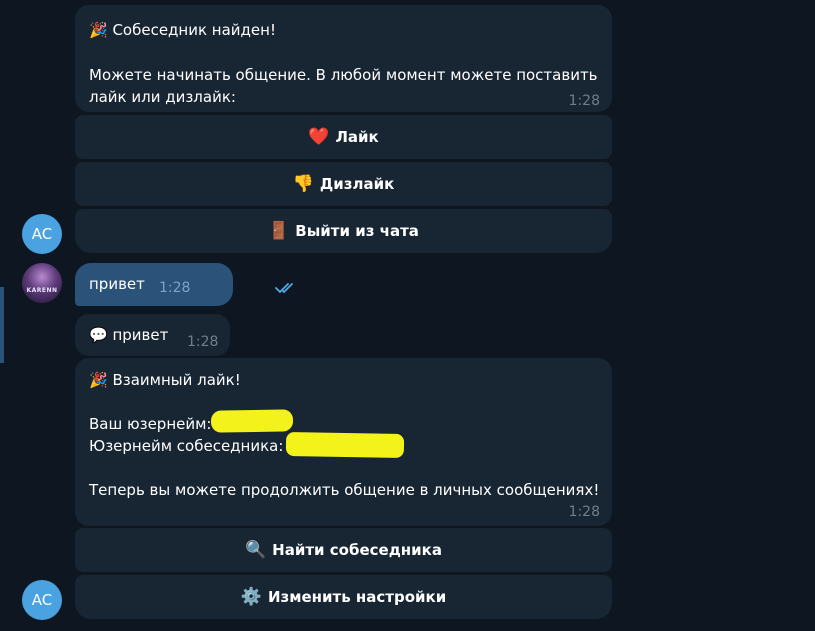  I want to click on message-title: 🎉 Собеседник найден!, so click(182, 30).